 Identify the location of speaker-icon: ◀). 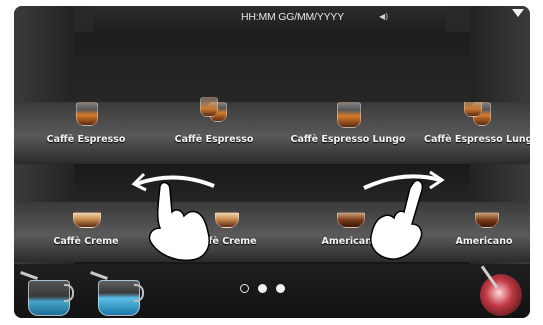
(383, 16).